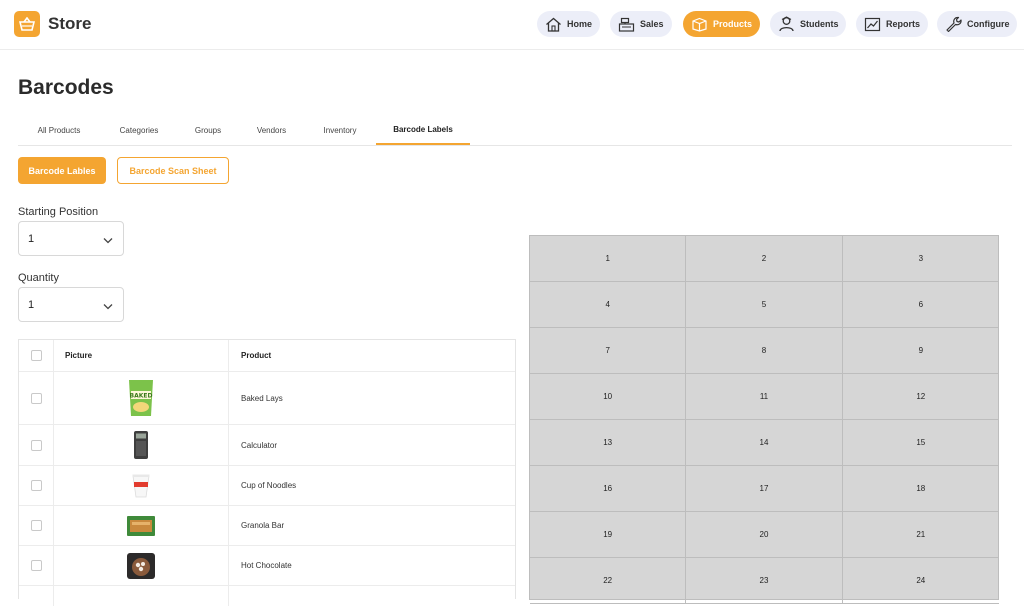 This screenshot has width=1024, height=606. What do you see at coordinates (608, 443) in the screenshot?
I see `label-position-cell: 13` at bounding box center [608, 443].